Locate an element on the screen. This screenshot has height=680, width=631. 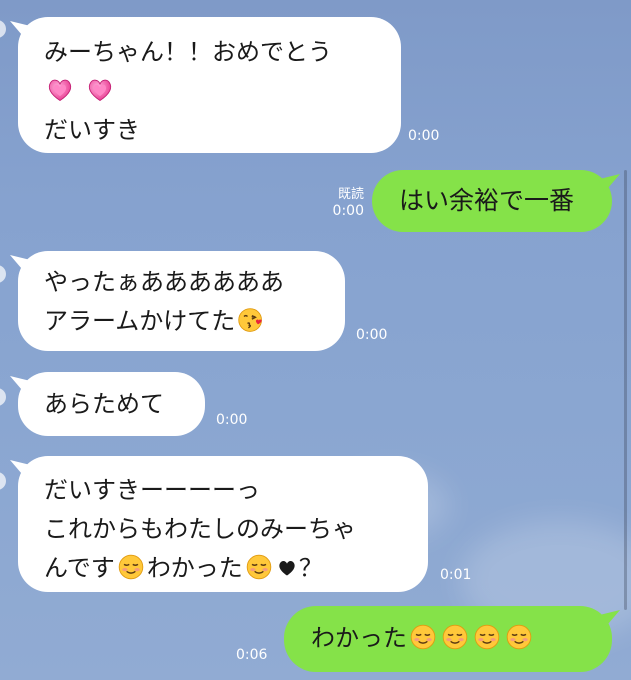
message-meta: 0:06 is located at coordinates (251, 655).